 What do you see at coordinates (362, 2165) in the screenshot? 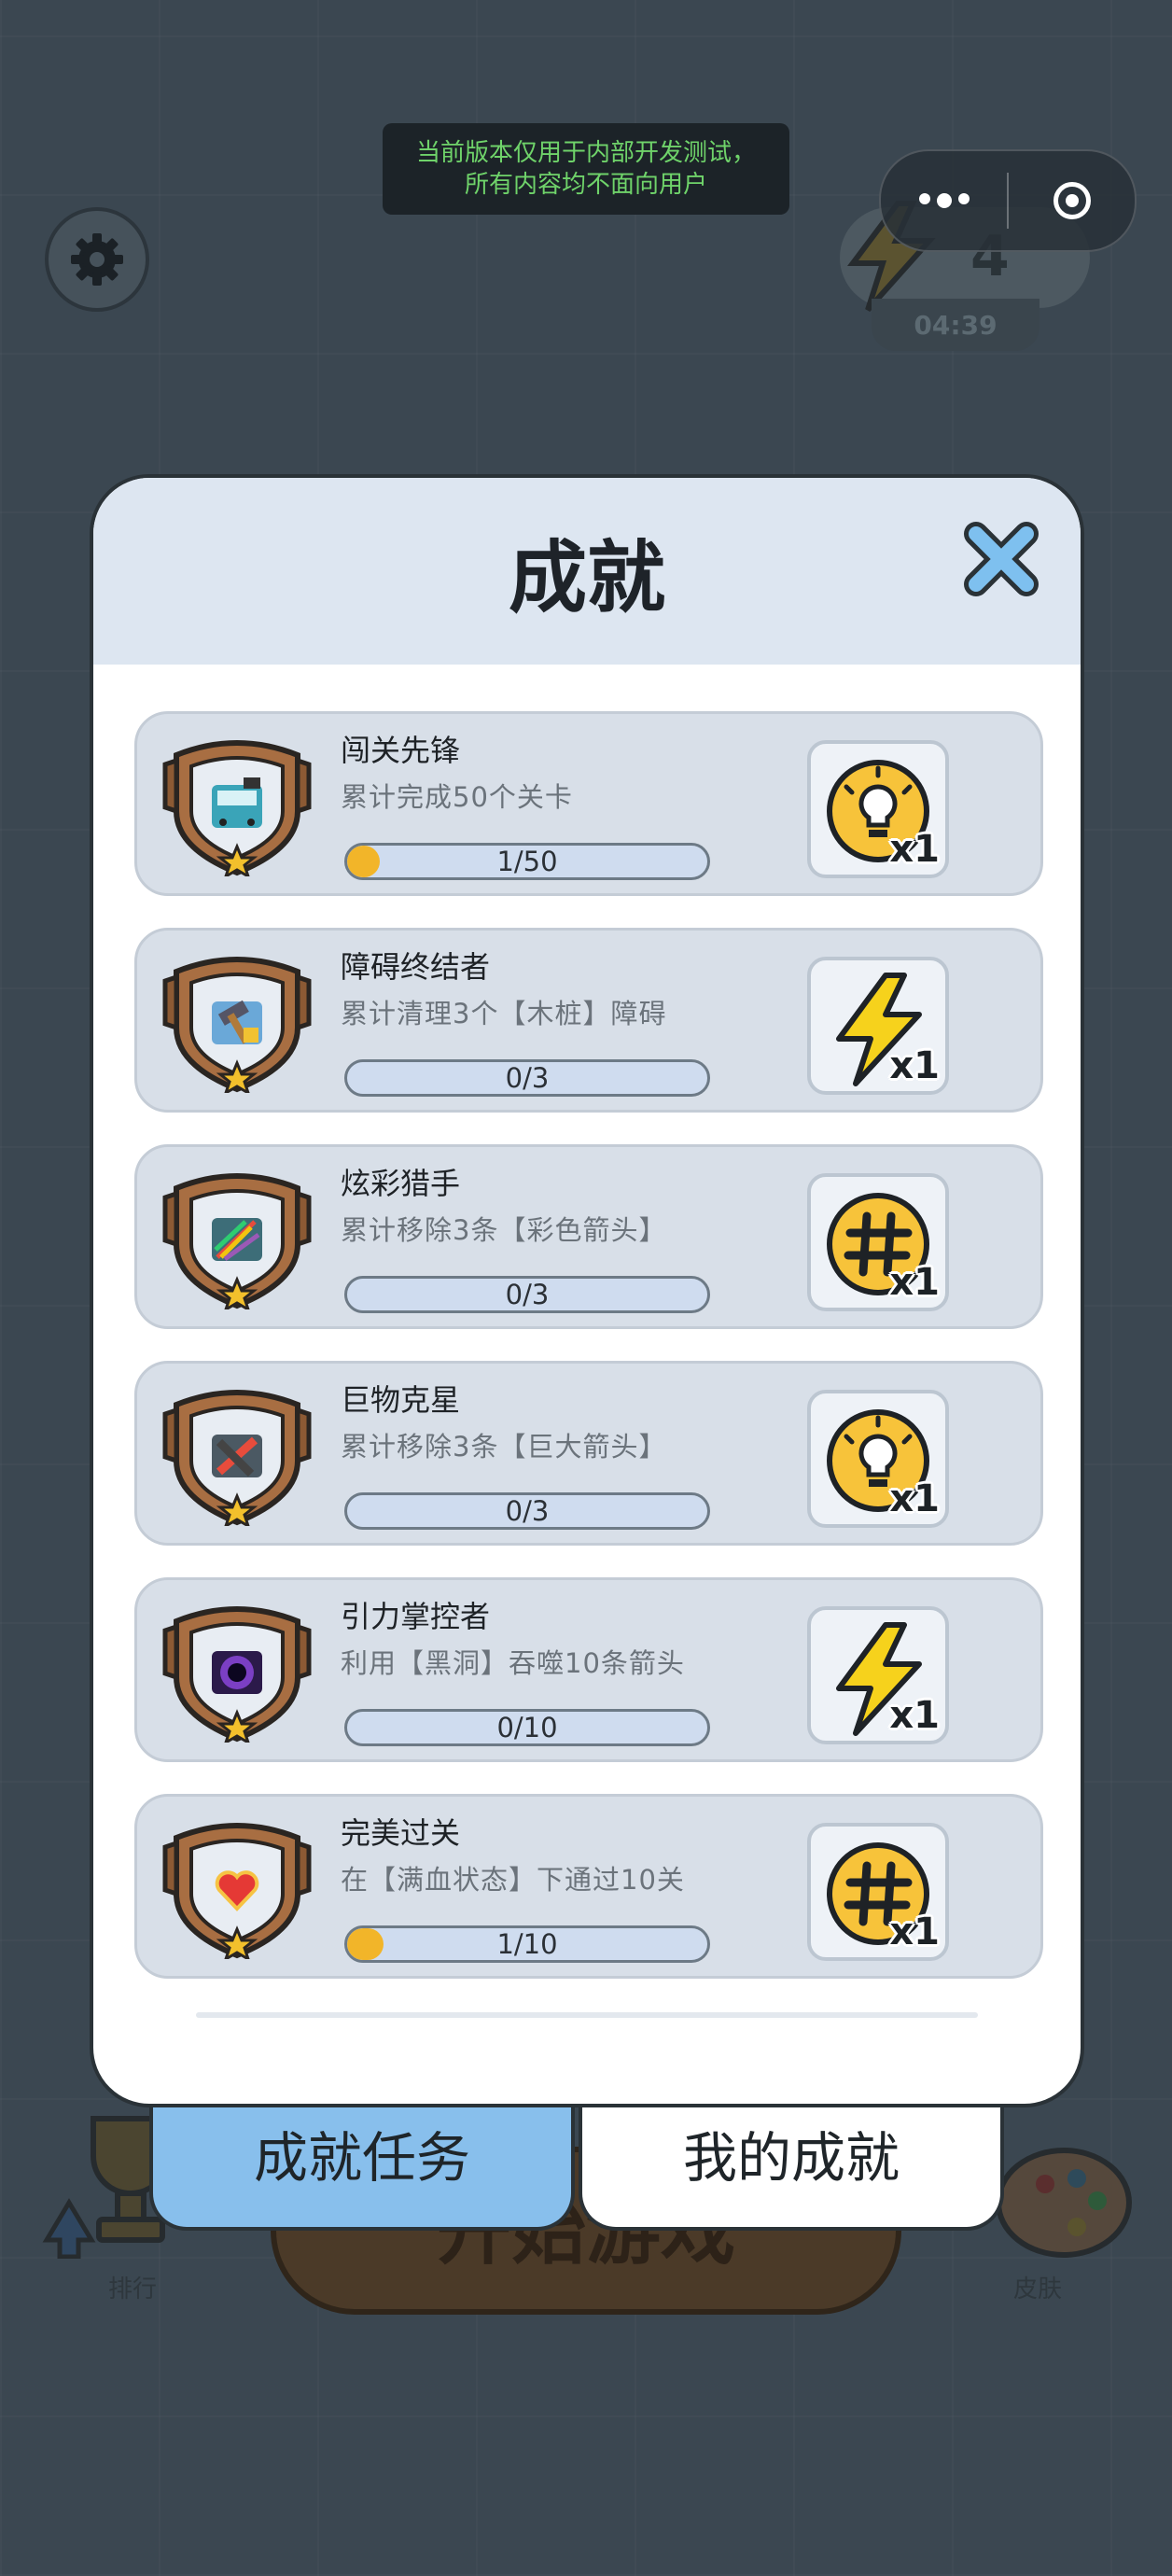
I see `tab-achievement-tasks: 成就任务` at bounding box center [362, 2165].